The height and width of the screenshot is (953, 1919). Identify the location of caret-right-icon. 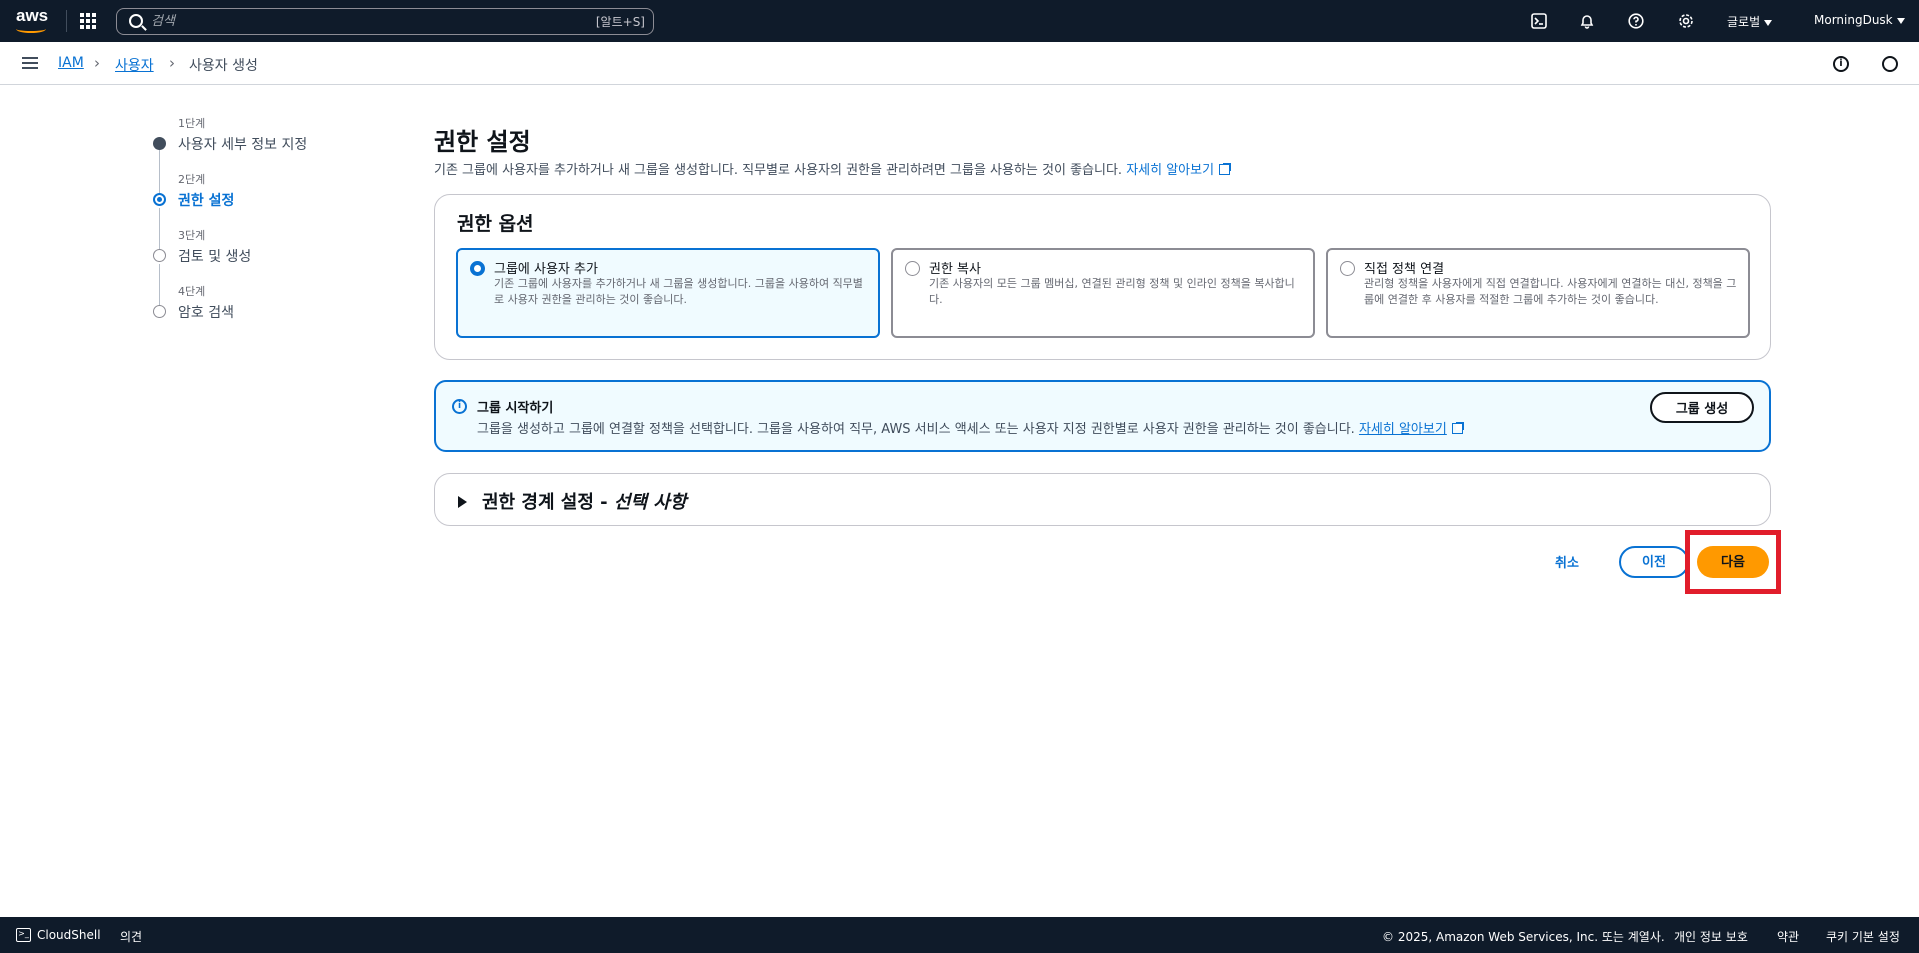
(462, 502).